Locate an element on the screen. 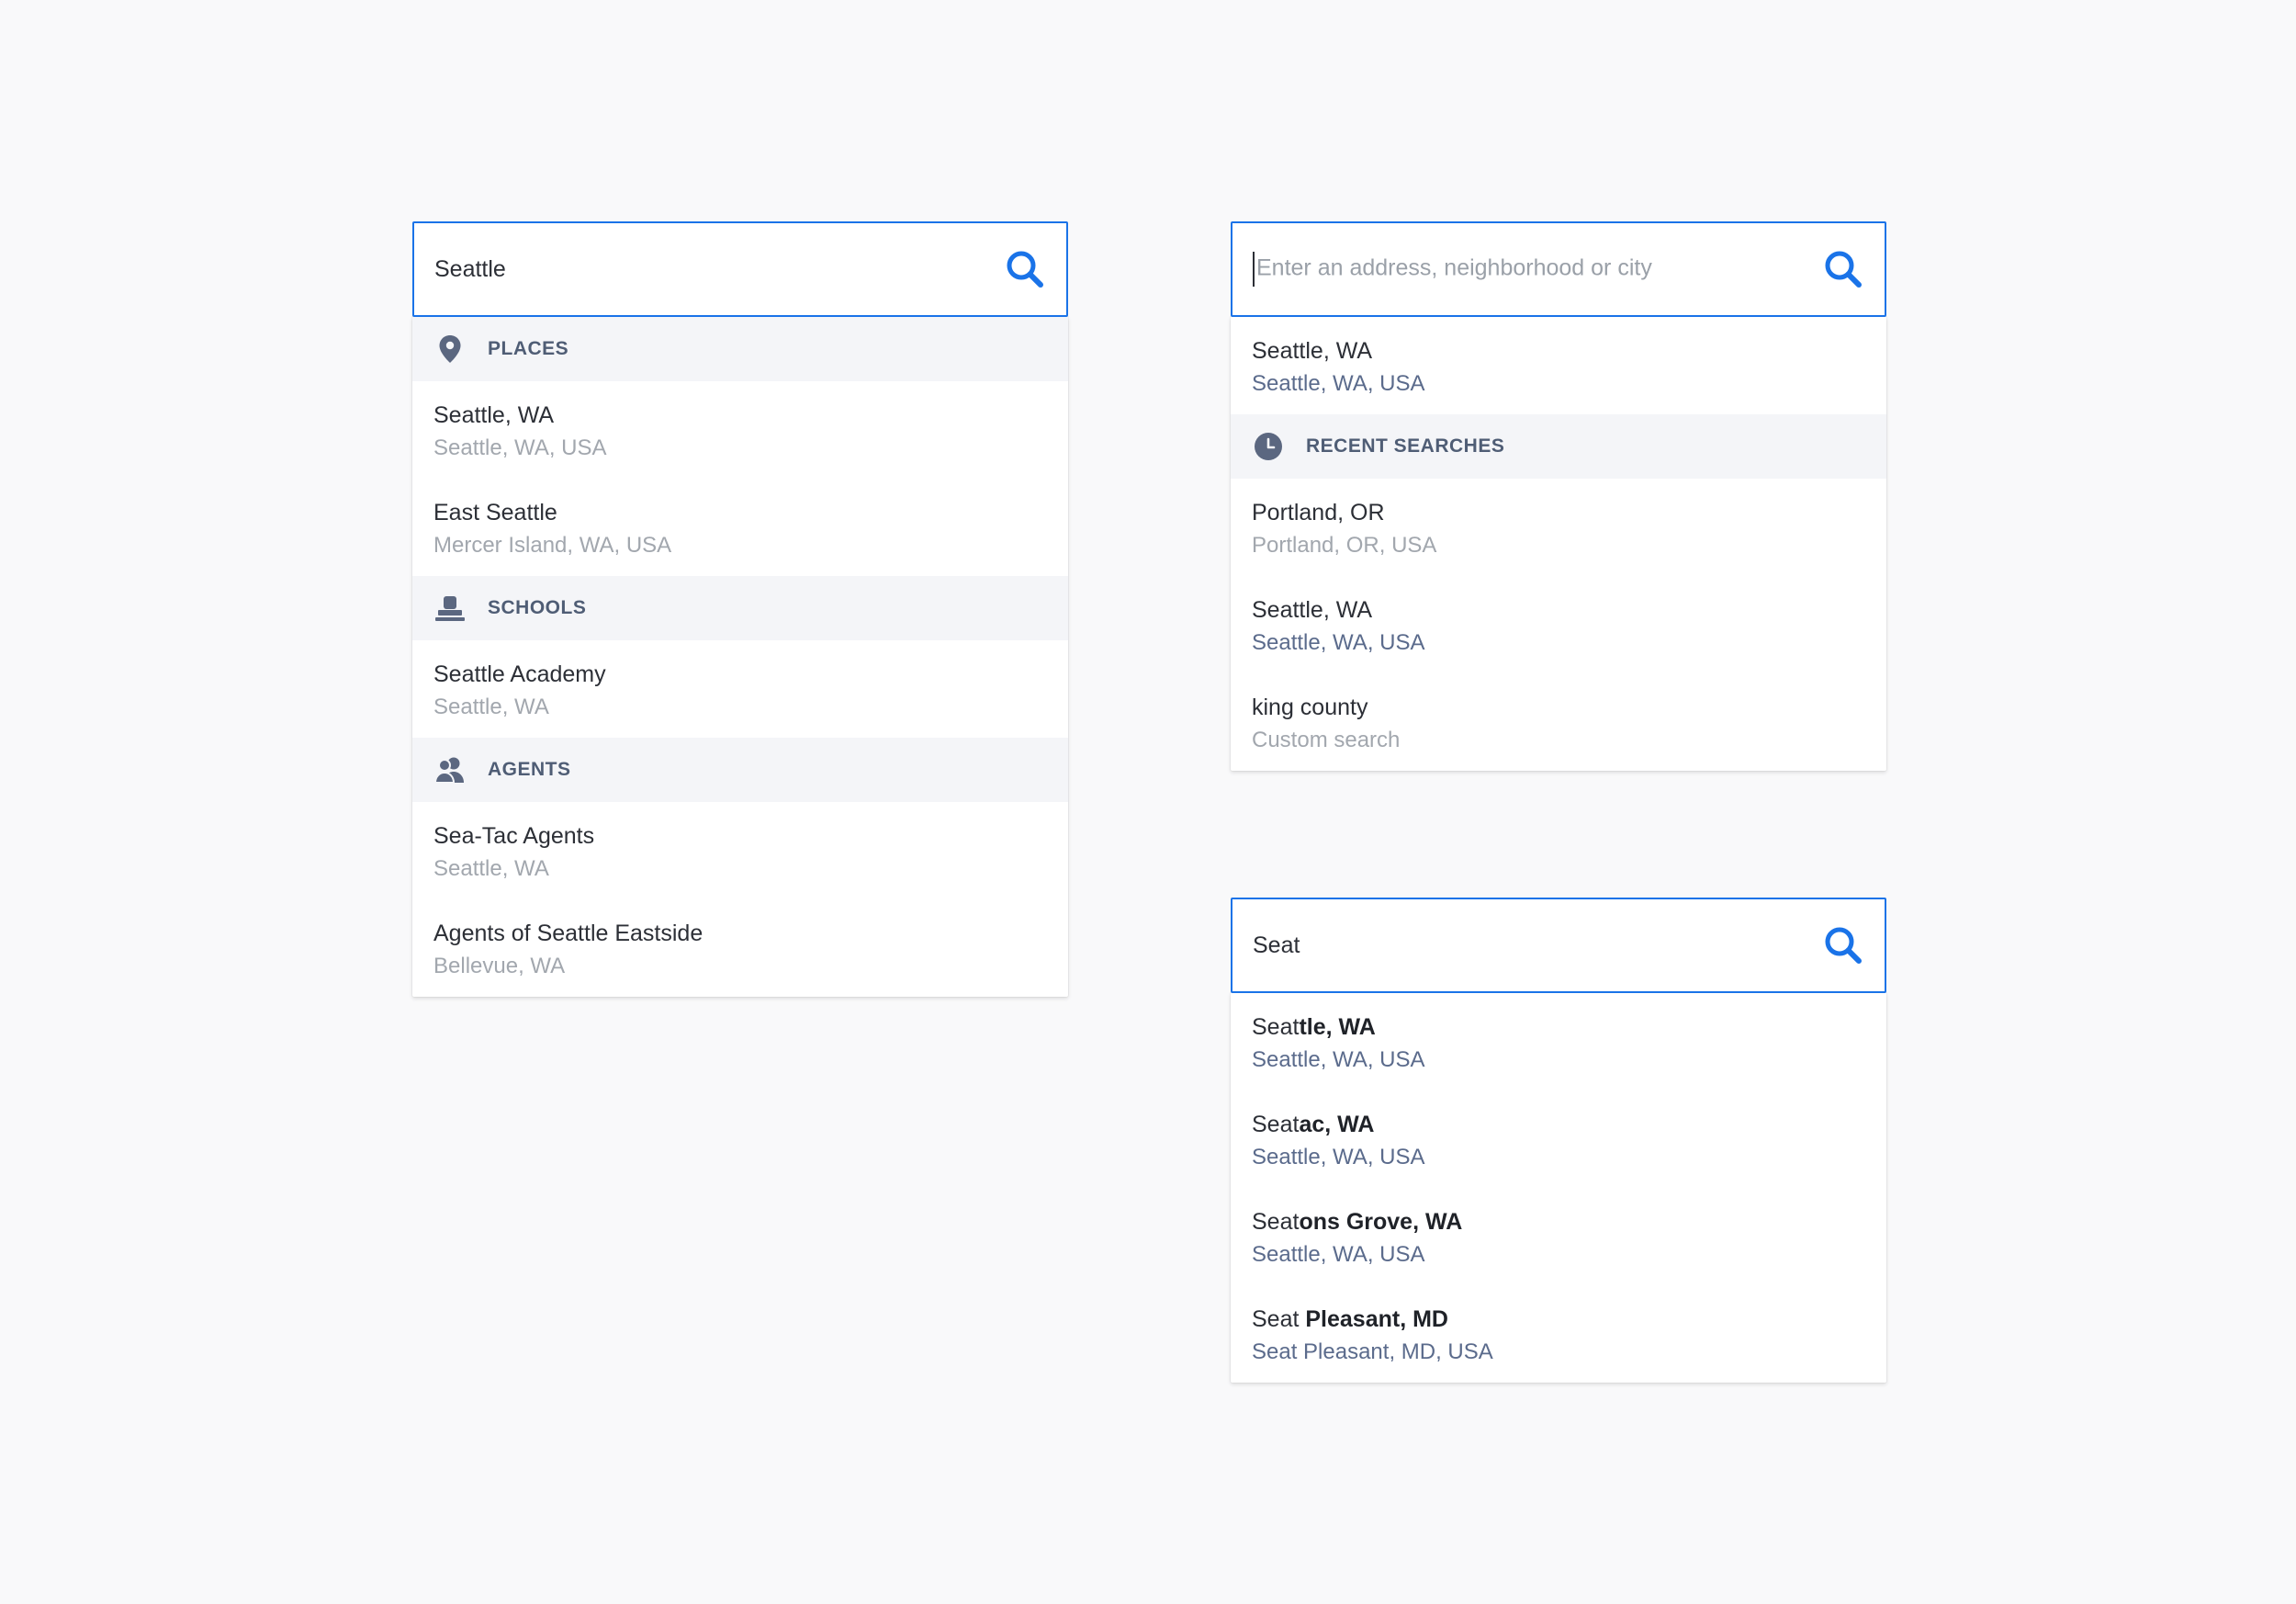  item-secondary: Seat Pleasant, MD, USA is located at coordinates (1372, 1351).